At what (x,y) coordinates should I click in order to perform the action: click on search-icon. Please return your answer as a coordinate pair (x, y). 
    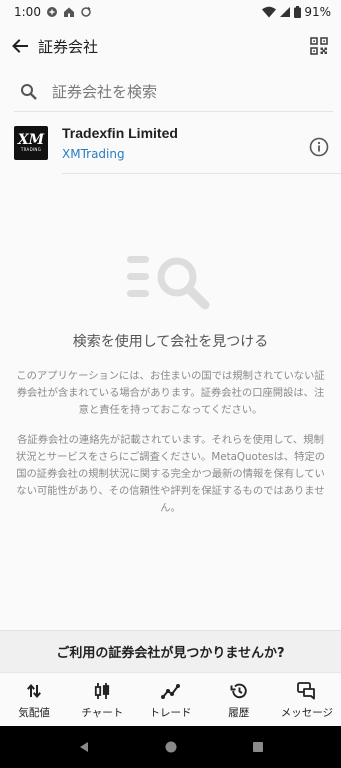
    Looking at the image, I should click on (29, 92).